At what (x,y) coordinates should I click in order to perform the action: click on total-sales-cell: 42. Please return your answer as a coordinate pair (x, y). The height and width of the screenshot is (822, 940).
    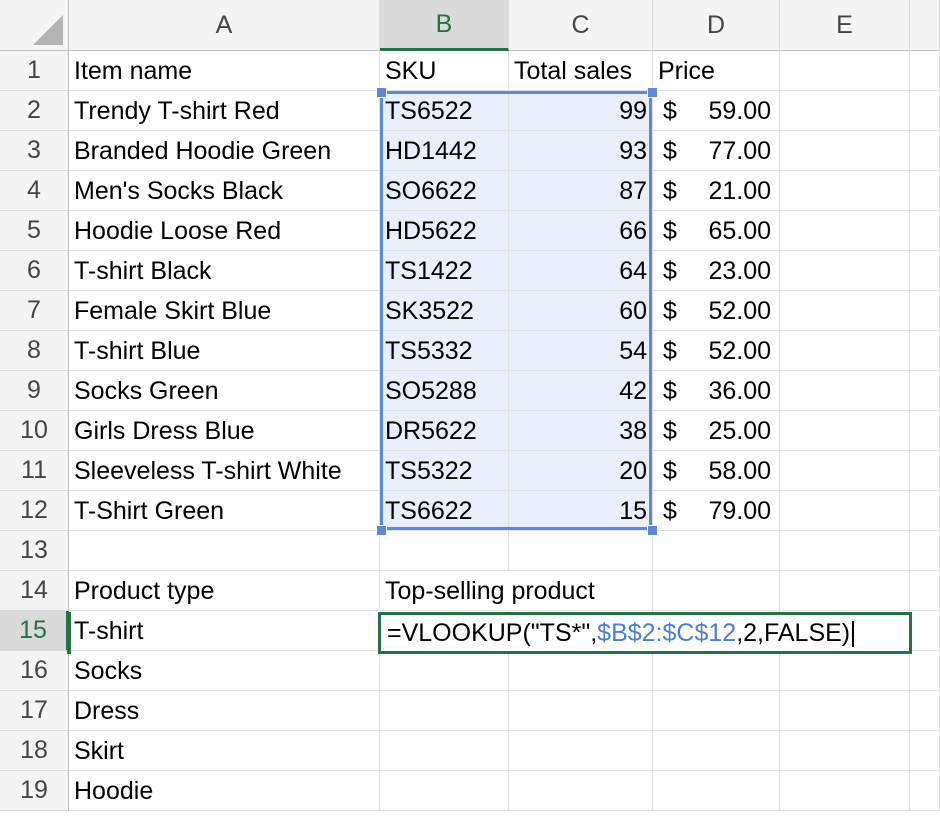
    Looking at the image, I should click on (581, 391).